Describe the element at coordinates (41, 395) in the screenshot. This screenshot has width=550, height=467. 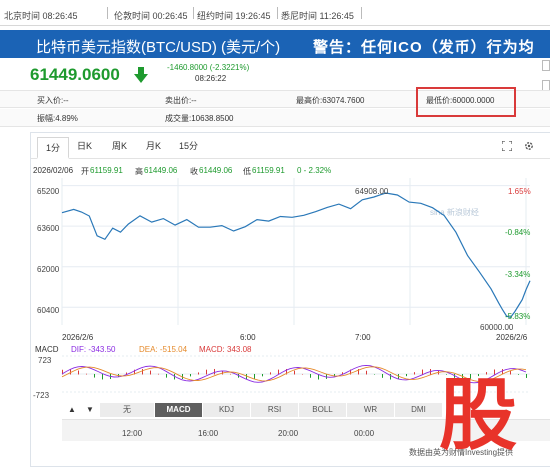
I see `macd-lower-label: -723` at that location.